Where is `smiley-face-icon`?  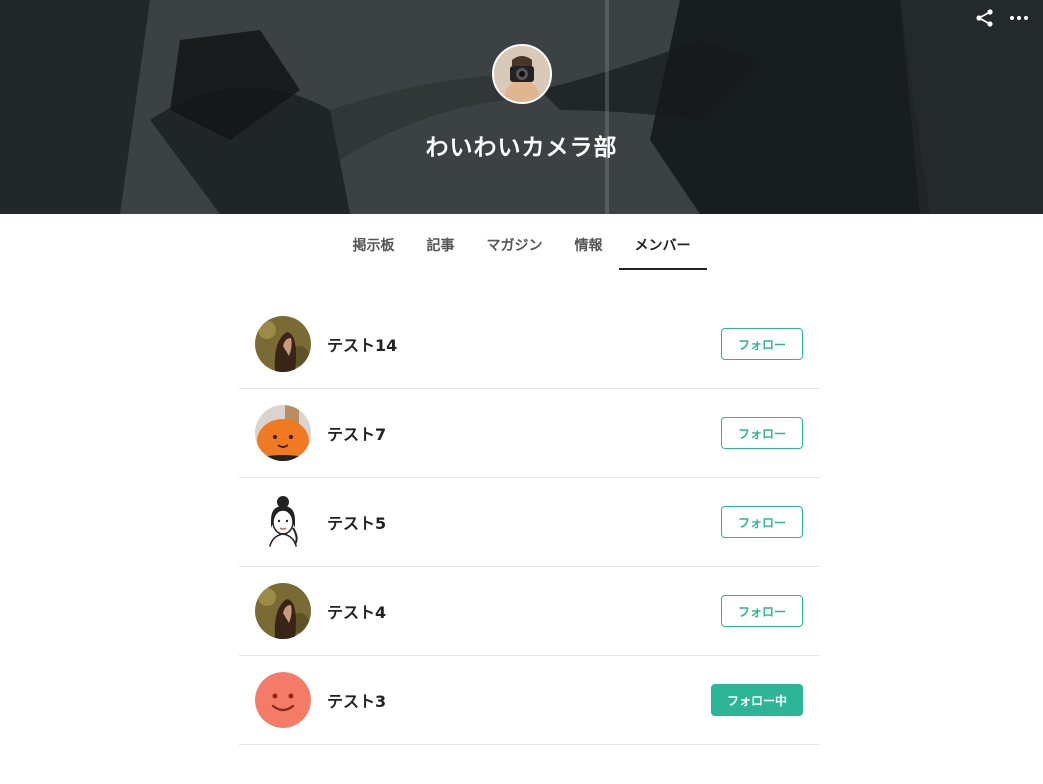
smiley-face-icon is located at coordinates (283, 700).